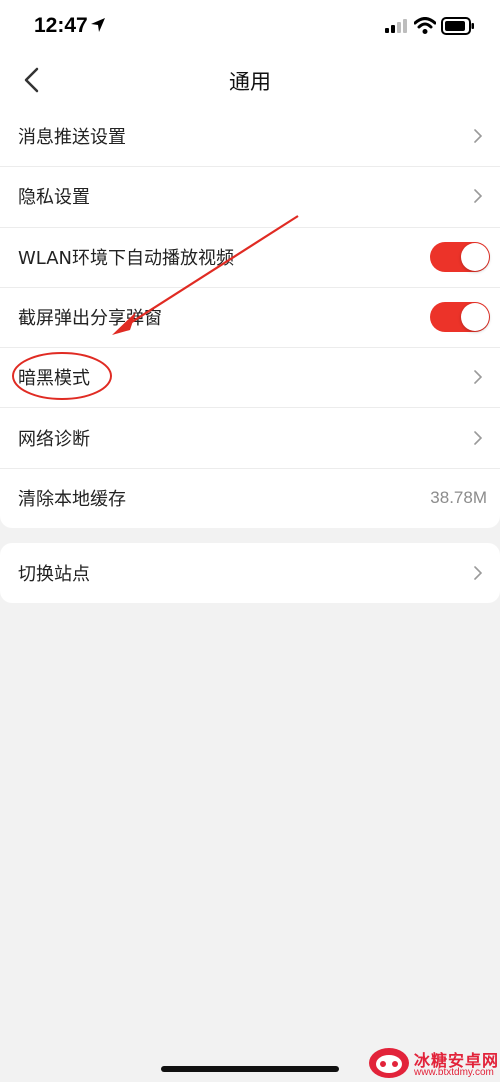  I want to click on page-title: 通用, so click(250, 82).